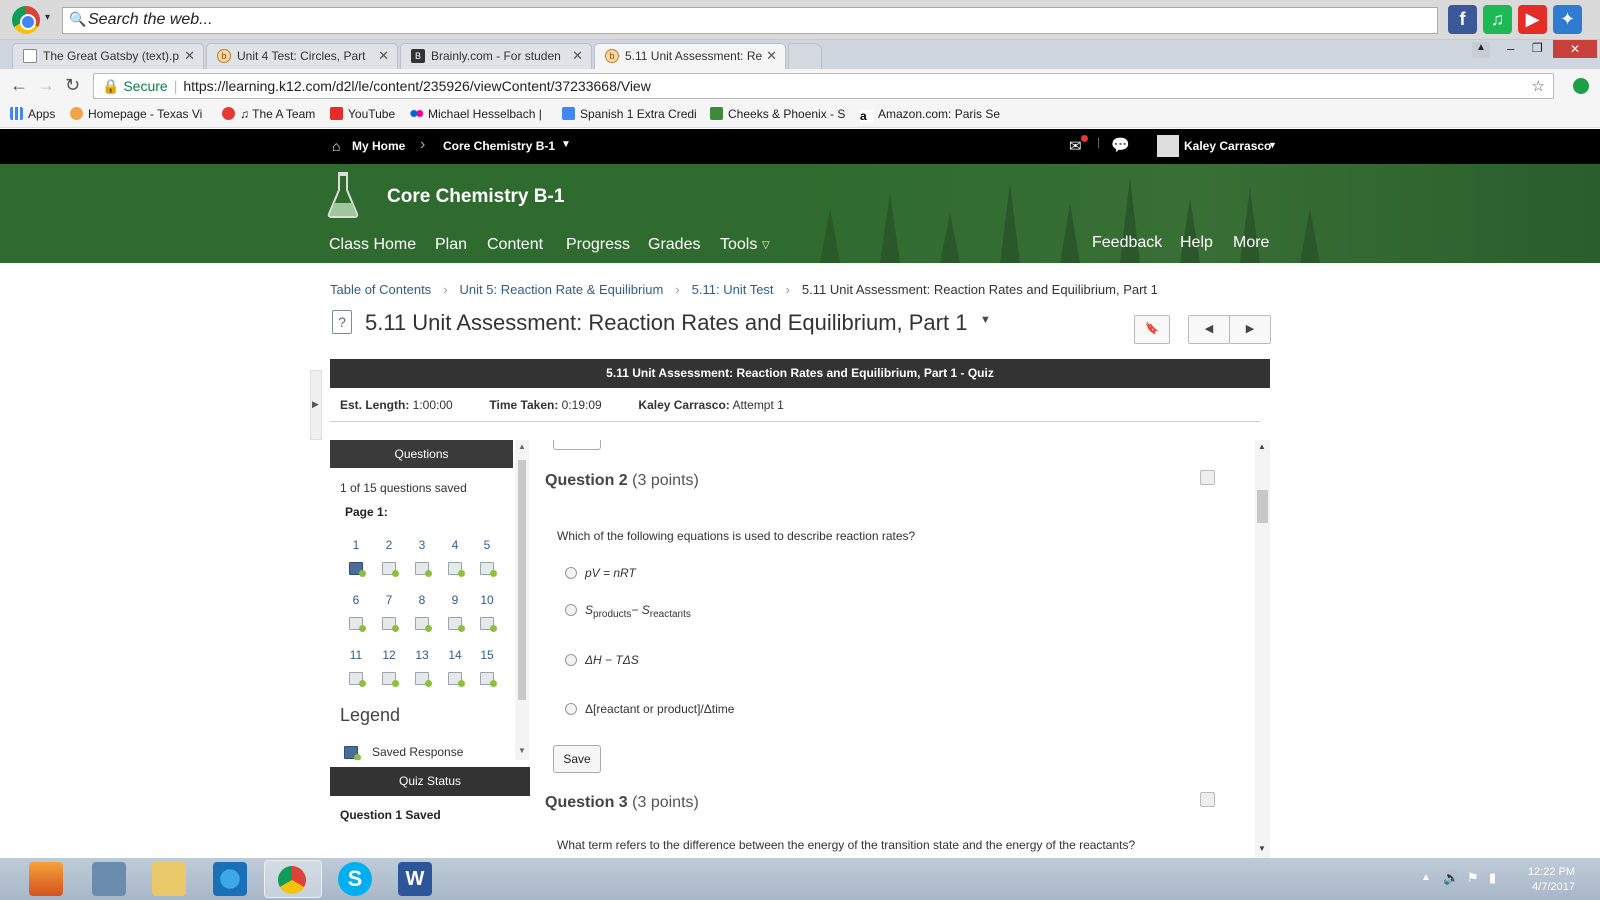 The image size is (1600, 900). What do you see at coordinates (487, 655) in the screenshot?
I see `question-link-15: 15` at bounding box center [487, 655].